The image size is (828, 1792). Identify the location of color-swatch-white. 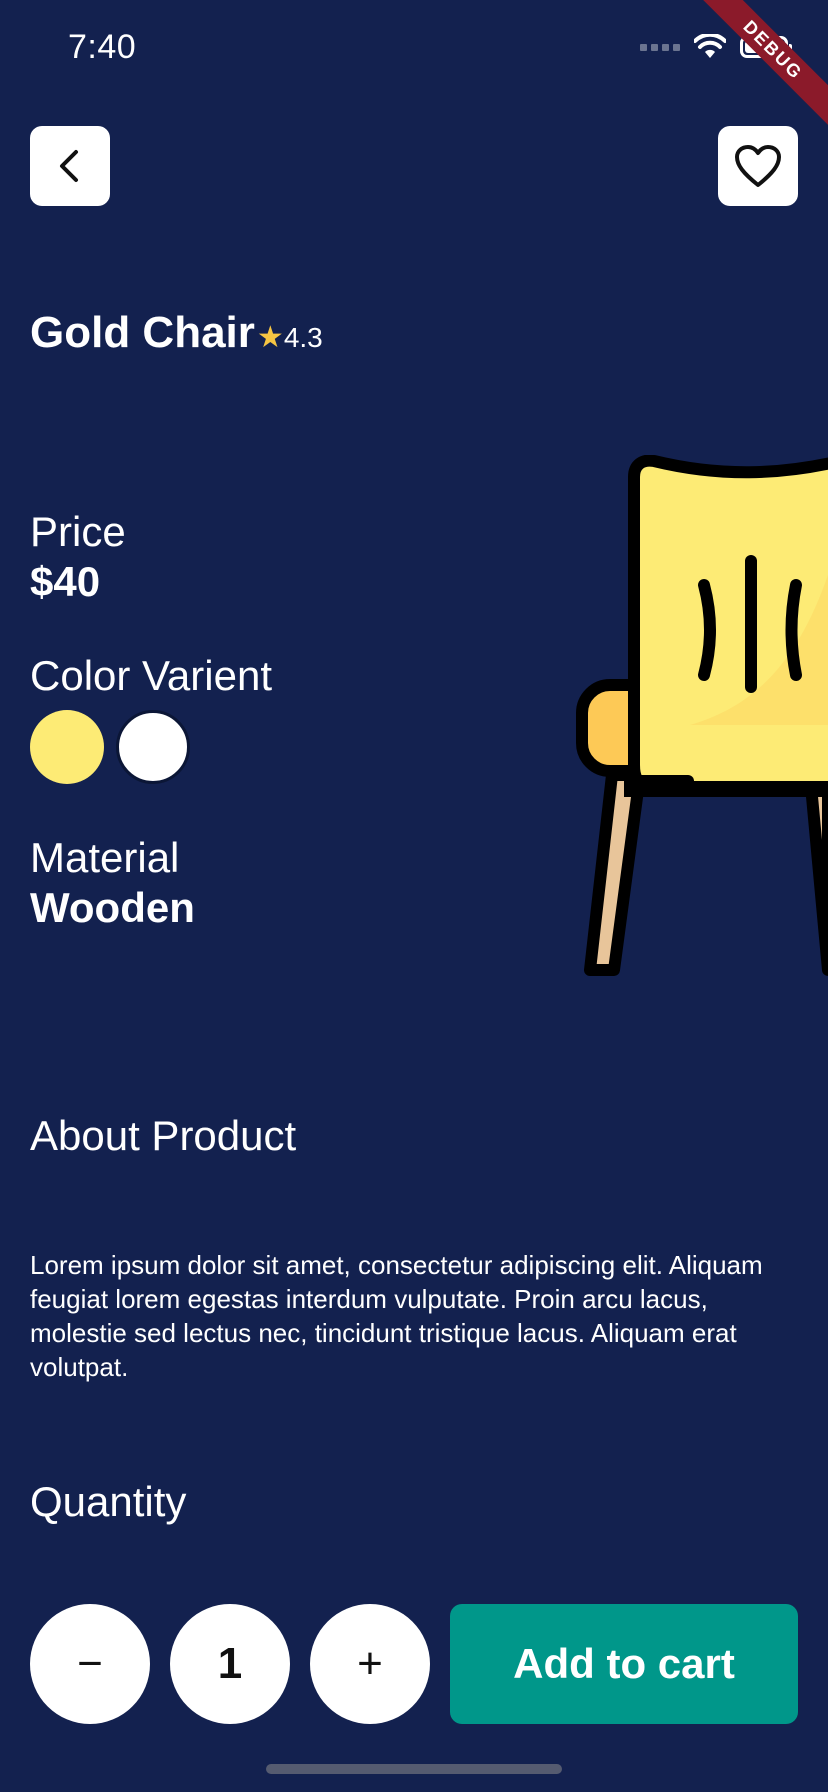
(153, 747).